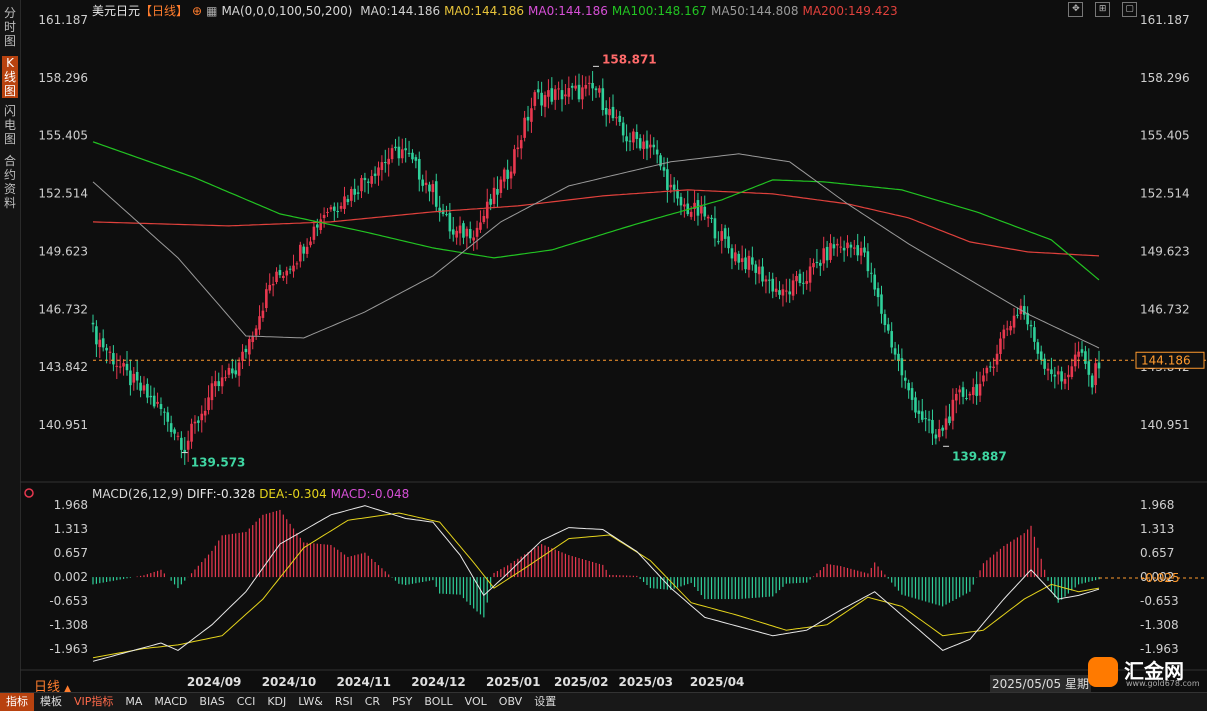  I want to click on period-tag: 【日线】, so click(164, 11).